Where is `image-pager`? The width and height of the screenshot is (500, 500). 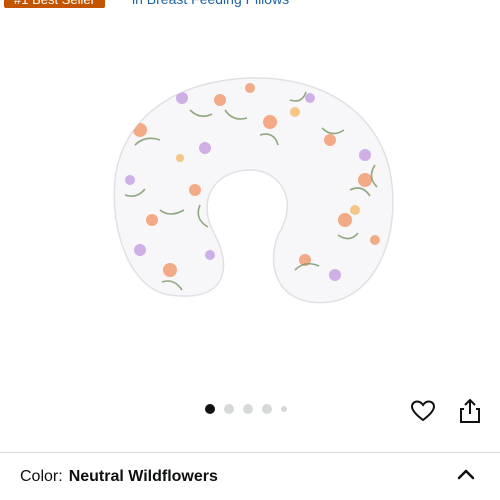
image-pager is located at coordinates (246, 409).